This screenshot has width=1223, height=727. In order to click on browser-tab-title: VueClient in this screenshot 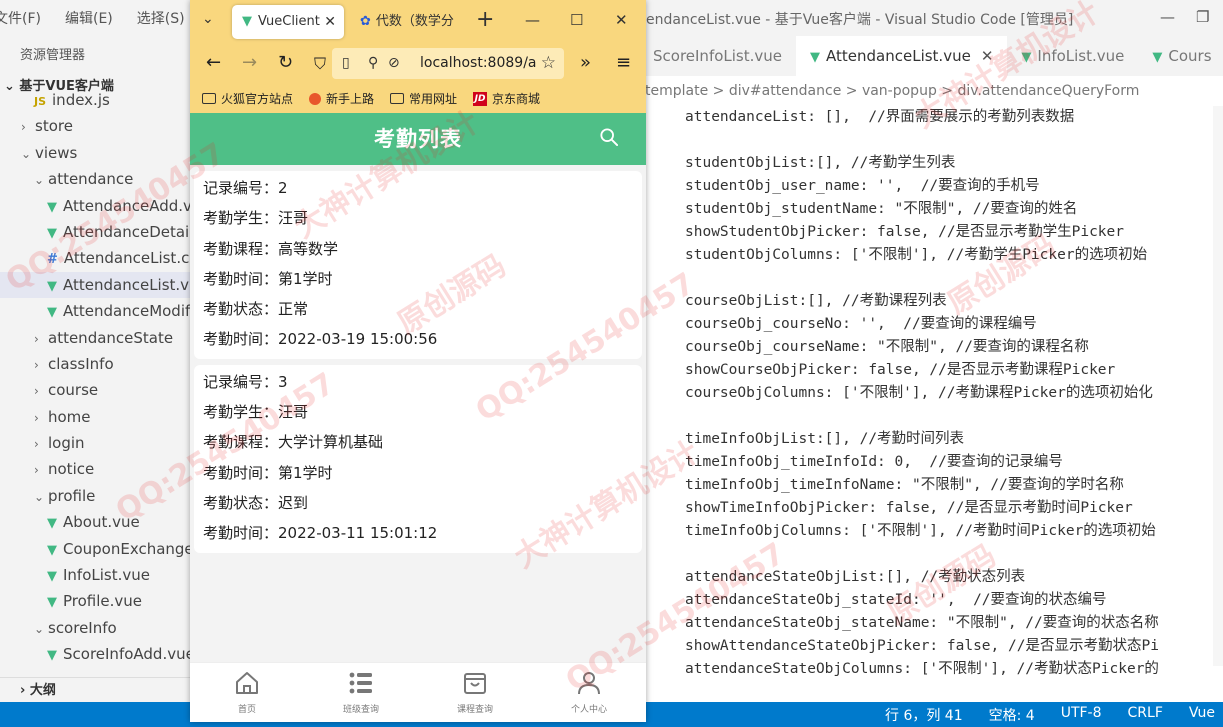, I will do `click(289, 21)`.